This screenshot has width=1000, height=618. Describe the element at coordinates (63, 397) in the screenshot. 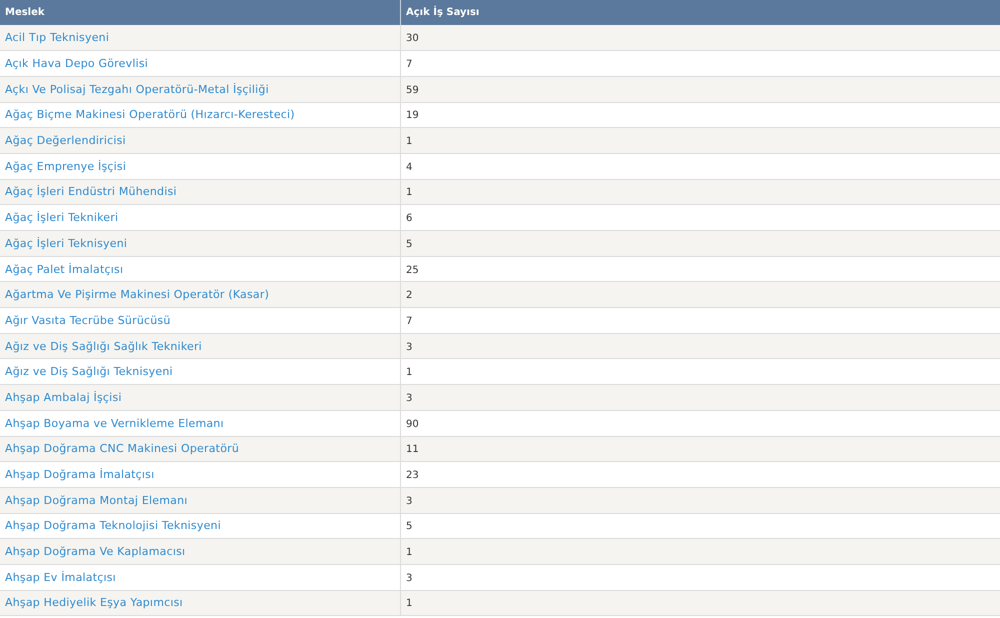

I see `occupation-link: Ahşap Ambalaj İşçisi` at that location.